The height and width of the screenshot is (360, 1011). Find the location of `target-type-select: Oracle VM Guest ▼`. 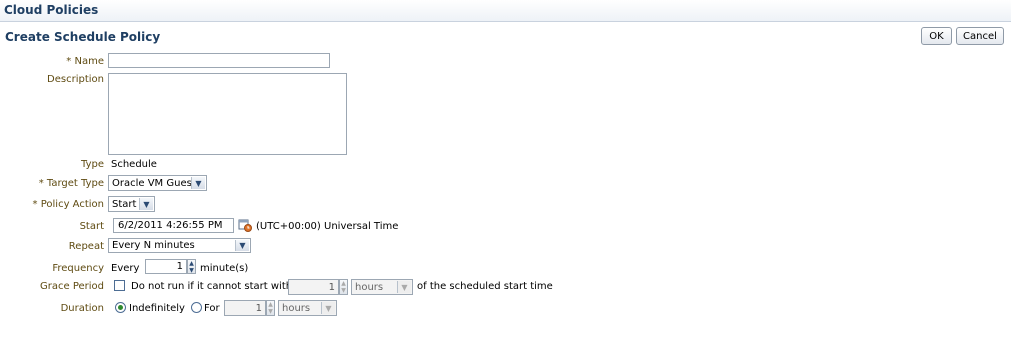

target-type-select: Oracle VM Guest ▼ is located at coordinates (157, 183).